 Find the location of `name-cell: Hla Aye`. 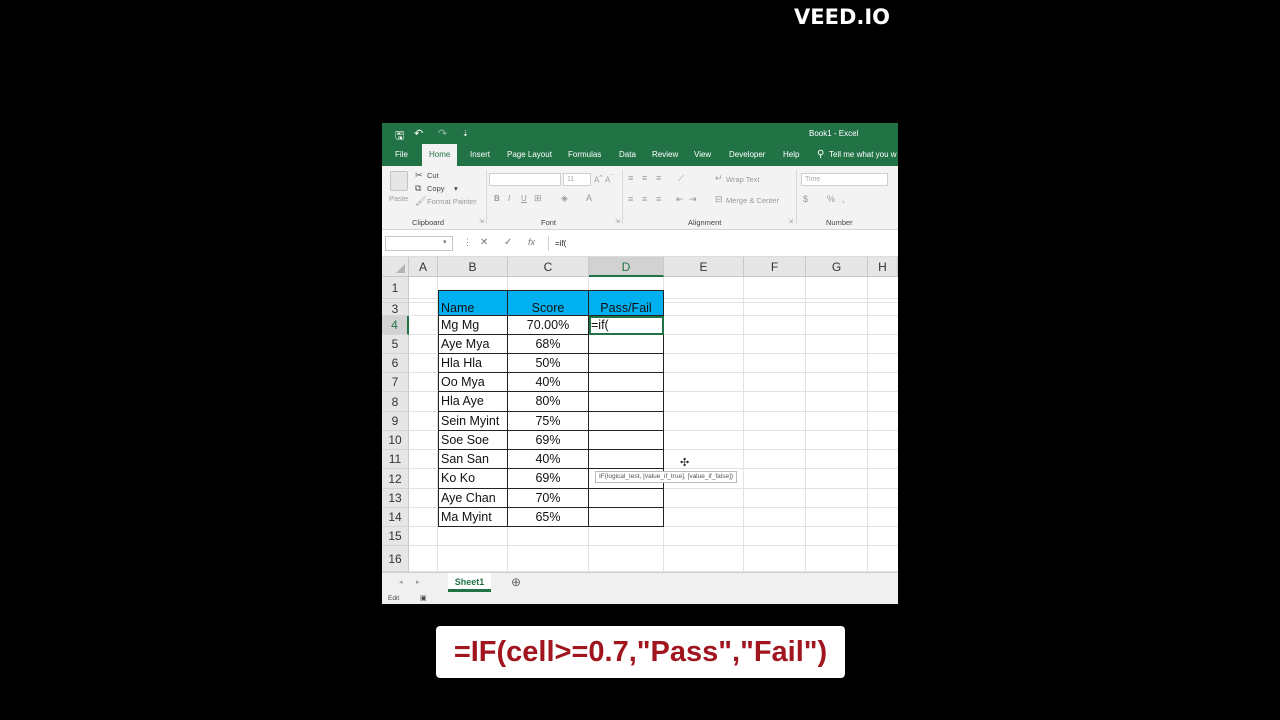

name-cell: Hla Aye is located at coordinates (473, 402).